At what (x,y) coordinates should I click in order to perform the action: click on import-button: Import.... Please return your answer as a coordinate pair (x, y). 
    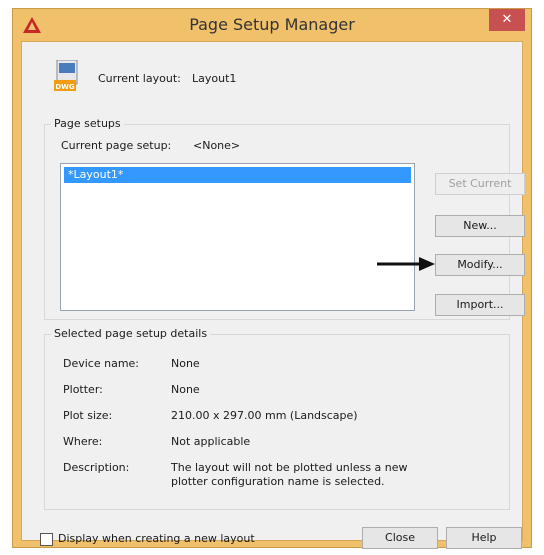
    Looking at the image, I should click on (480, 305).